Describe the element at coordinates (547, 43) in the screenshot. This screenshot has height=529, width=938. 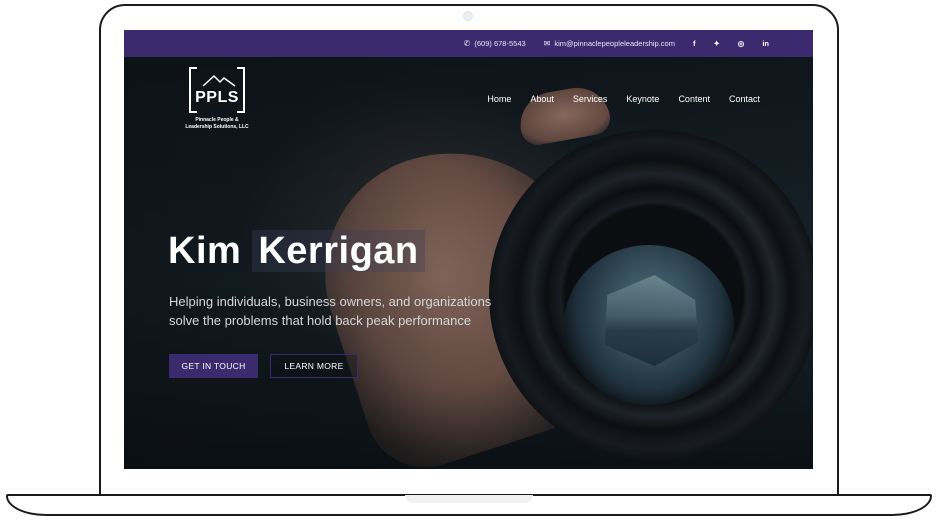
I see `envelope-icon: ✉` at that location.